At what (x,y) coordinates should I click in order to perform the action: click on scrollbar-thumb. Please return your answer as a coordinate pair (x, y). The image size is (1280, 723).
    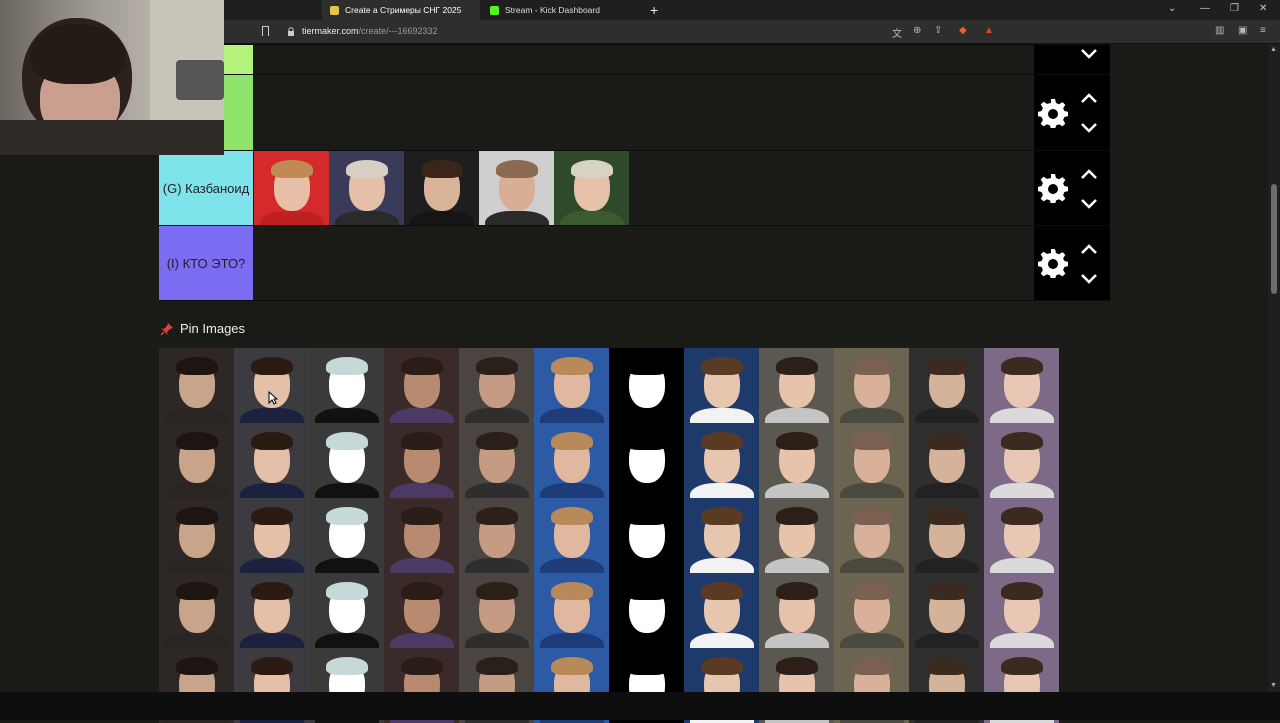
    Looking at the image, I should click on (1274, 239).